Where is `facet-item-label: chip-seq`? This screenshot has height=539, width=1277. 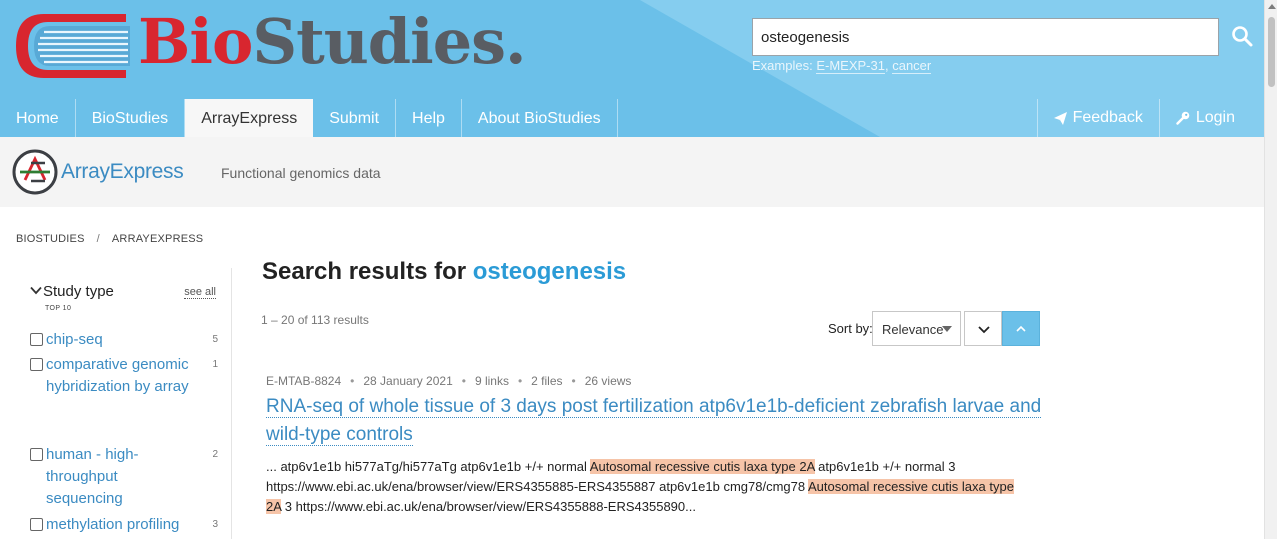 facet-item-label: chip-seq is located at coordinates (121, 340).